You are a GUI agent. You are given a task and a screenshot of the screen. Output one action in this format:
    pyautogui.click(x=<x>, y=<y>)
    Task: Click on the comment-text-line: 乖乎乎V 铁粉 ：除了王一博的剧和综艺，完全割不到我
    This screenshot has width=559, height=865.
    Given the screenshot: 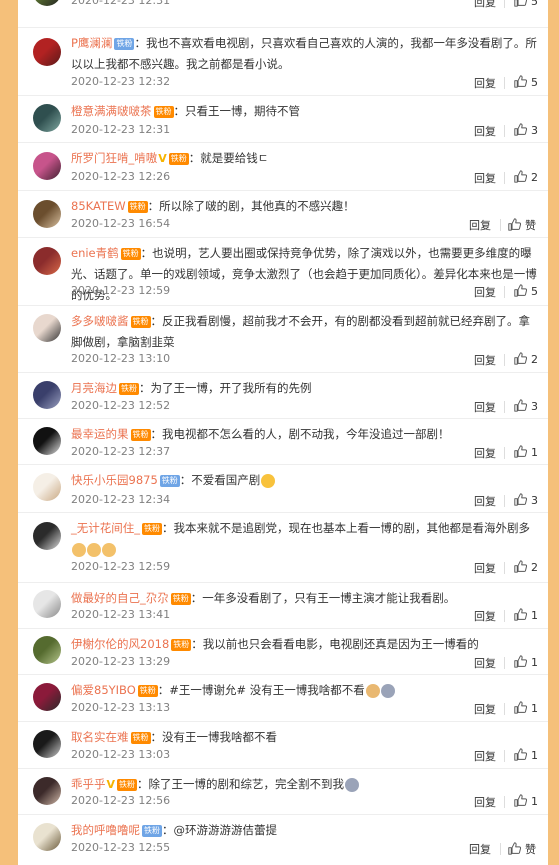 What is the action you would take?
    pyautogui.click(x=305, y=784)
    